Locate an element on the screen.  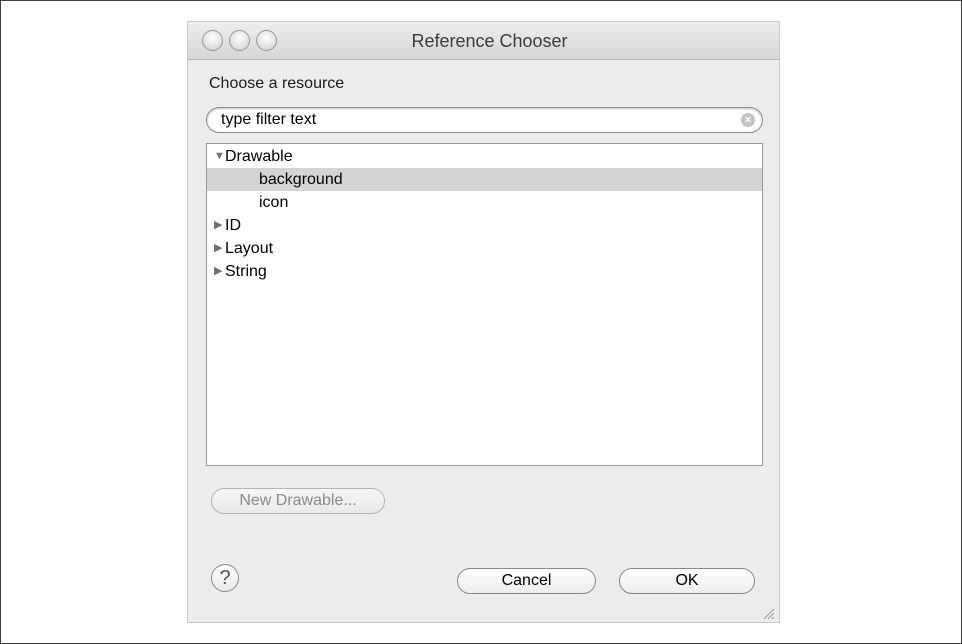
window-title: Reference Chooser is located at coordinates (489, 41).